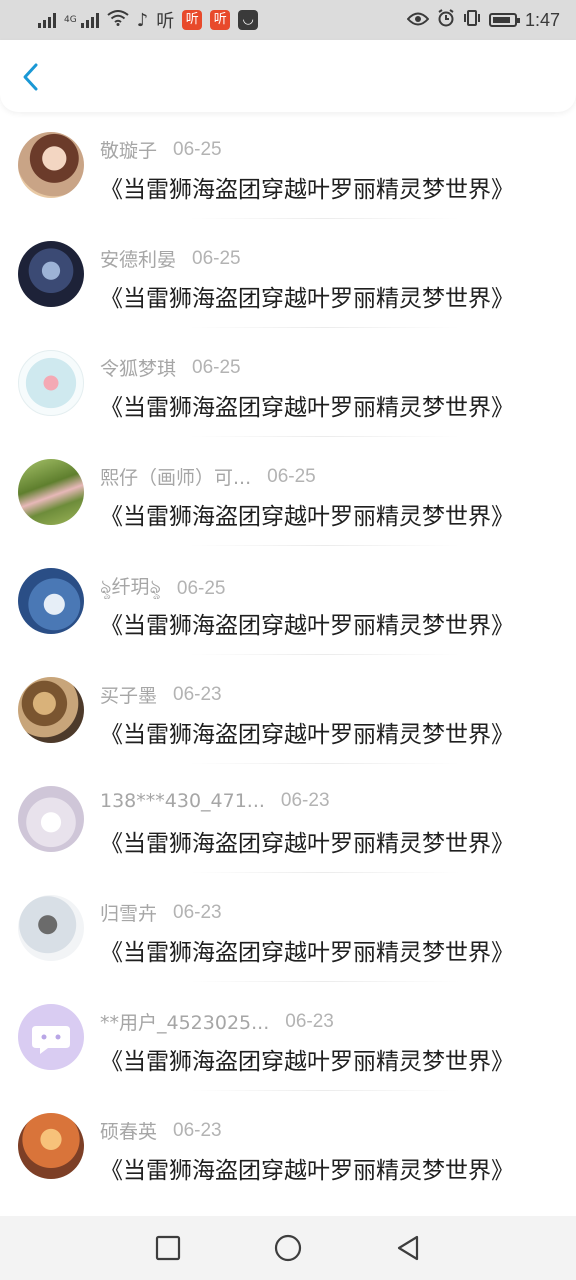  I want to click on status-bar: 4G ♪ 听 听 听 ◡ 1:47, so click(288, 20).